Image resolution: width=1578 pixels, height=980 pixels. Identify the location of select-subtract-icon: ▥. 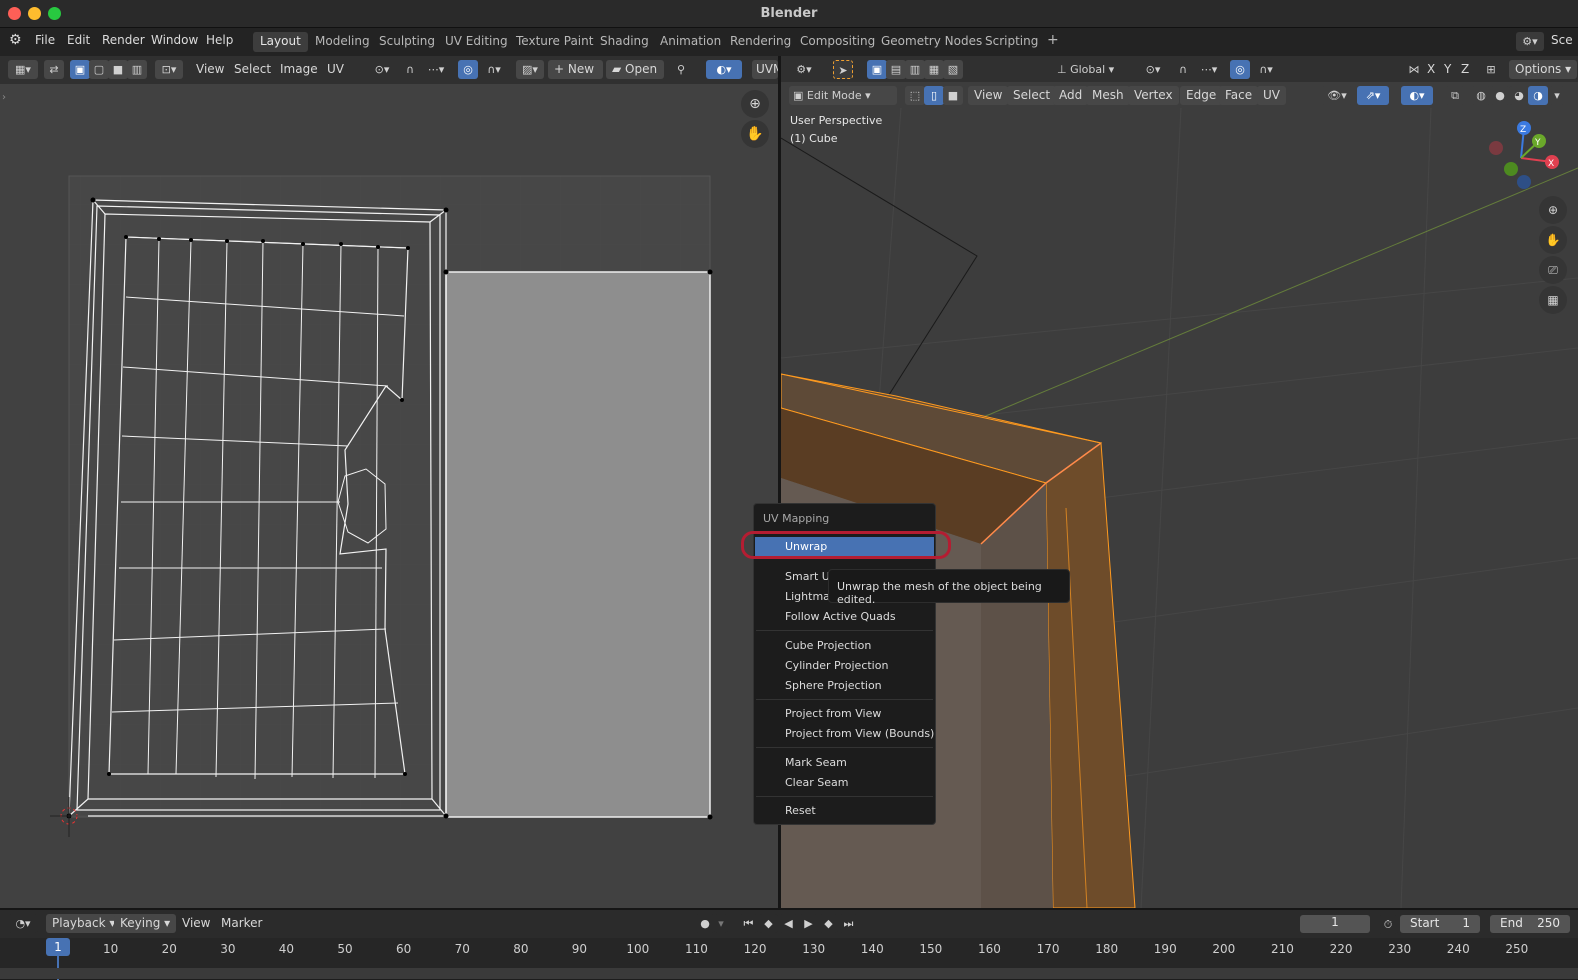
(915, 69).